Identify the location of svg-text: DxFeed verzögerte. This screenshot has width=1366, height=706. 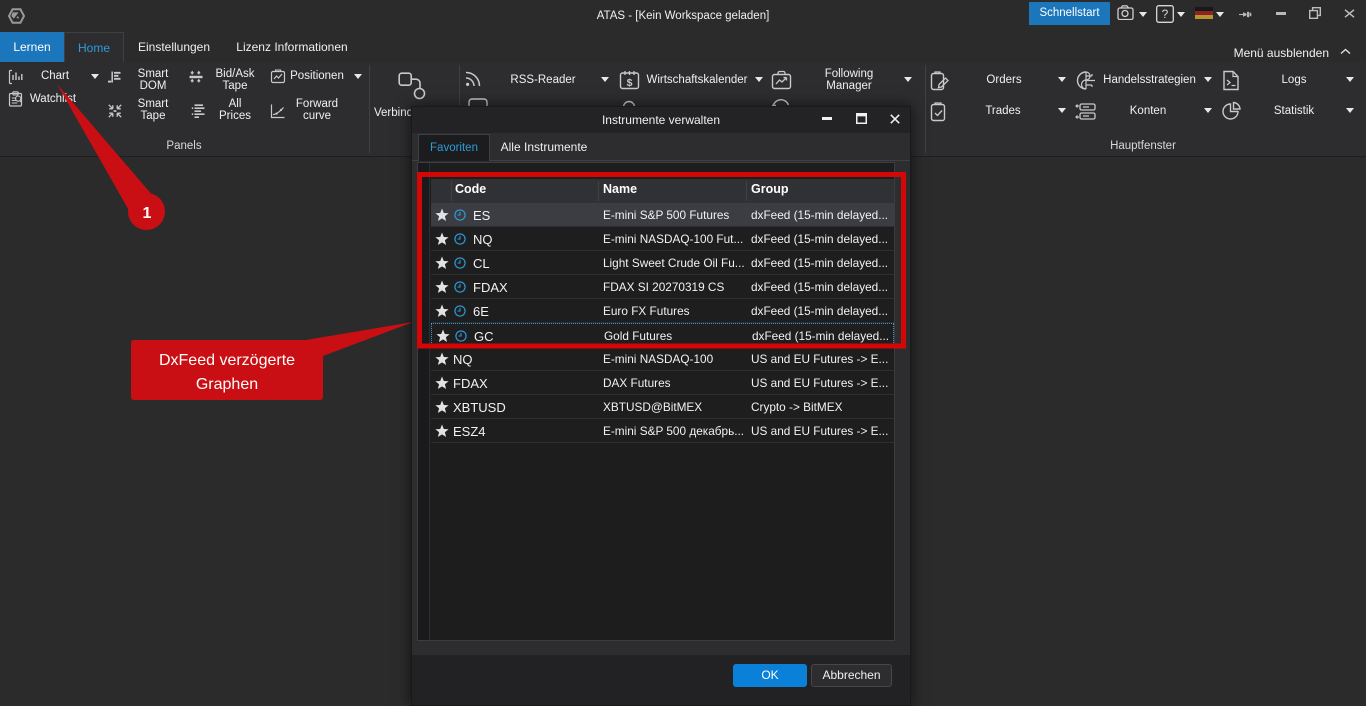
(227, 360).